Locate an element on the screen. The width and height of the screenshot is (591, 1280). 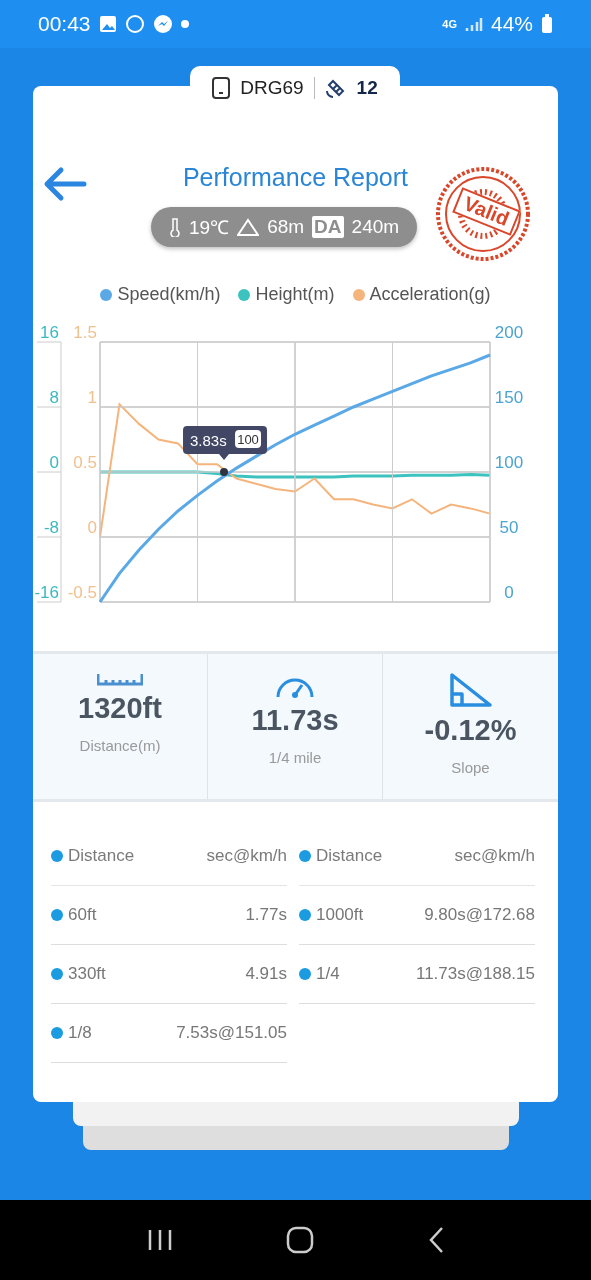
signal-icon is located at coordinates (473, 24).